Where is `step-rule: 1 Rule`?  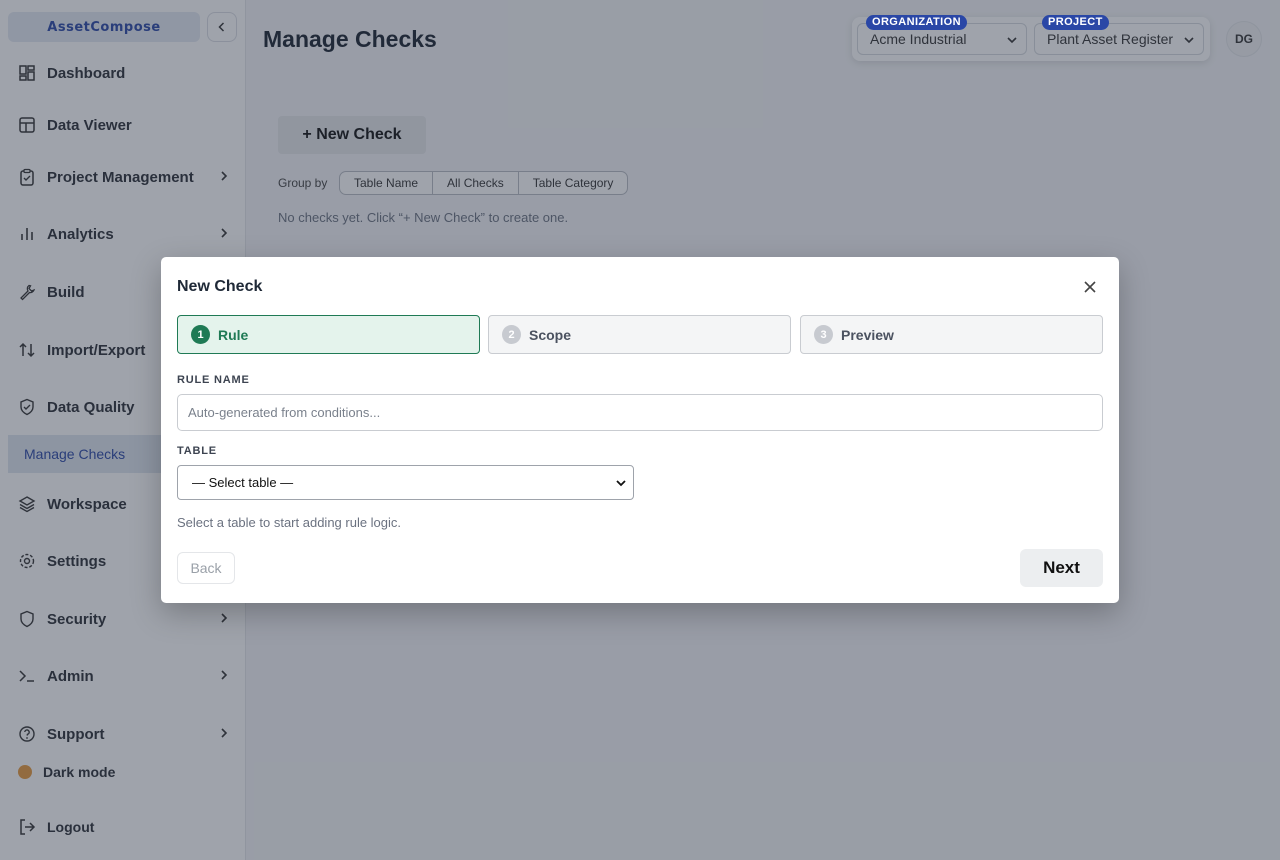
step-rule: 1 Rule is located at coordinates (328, 334).